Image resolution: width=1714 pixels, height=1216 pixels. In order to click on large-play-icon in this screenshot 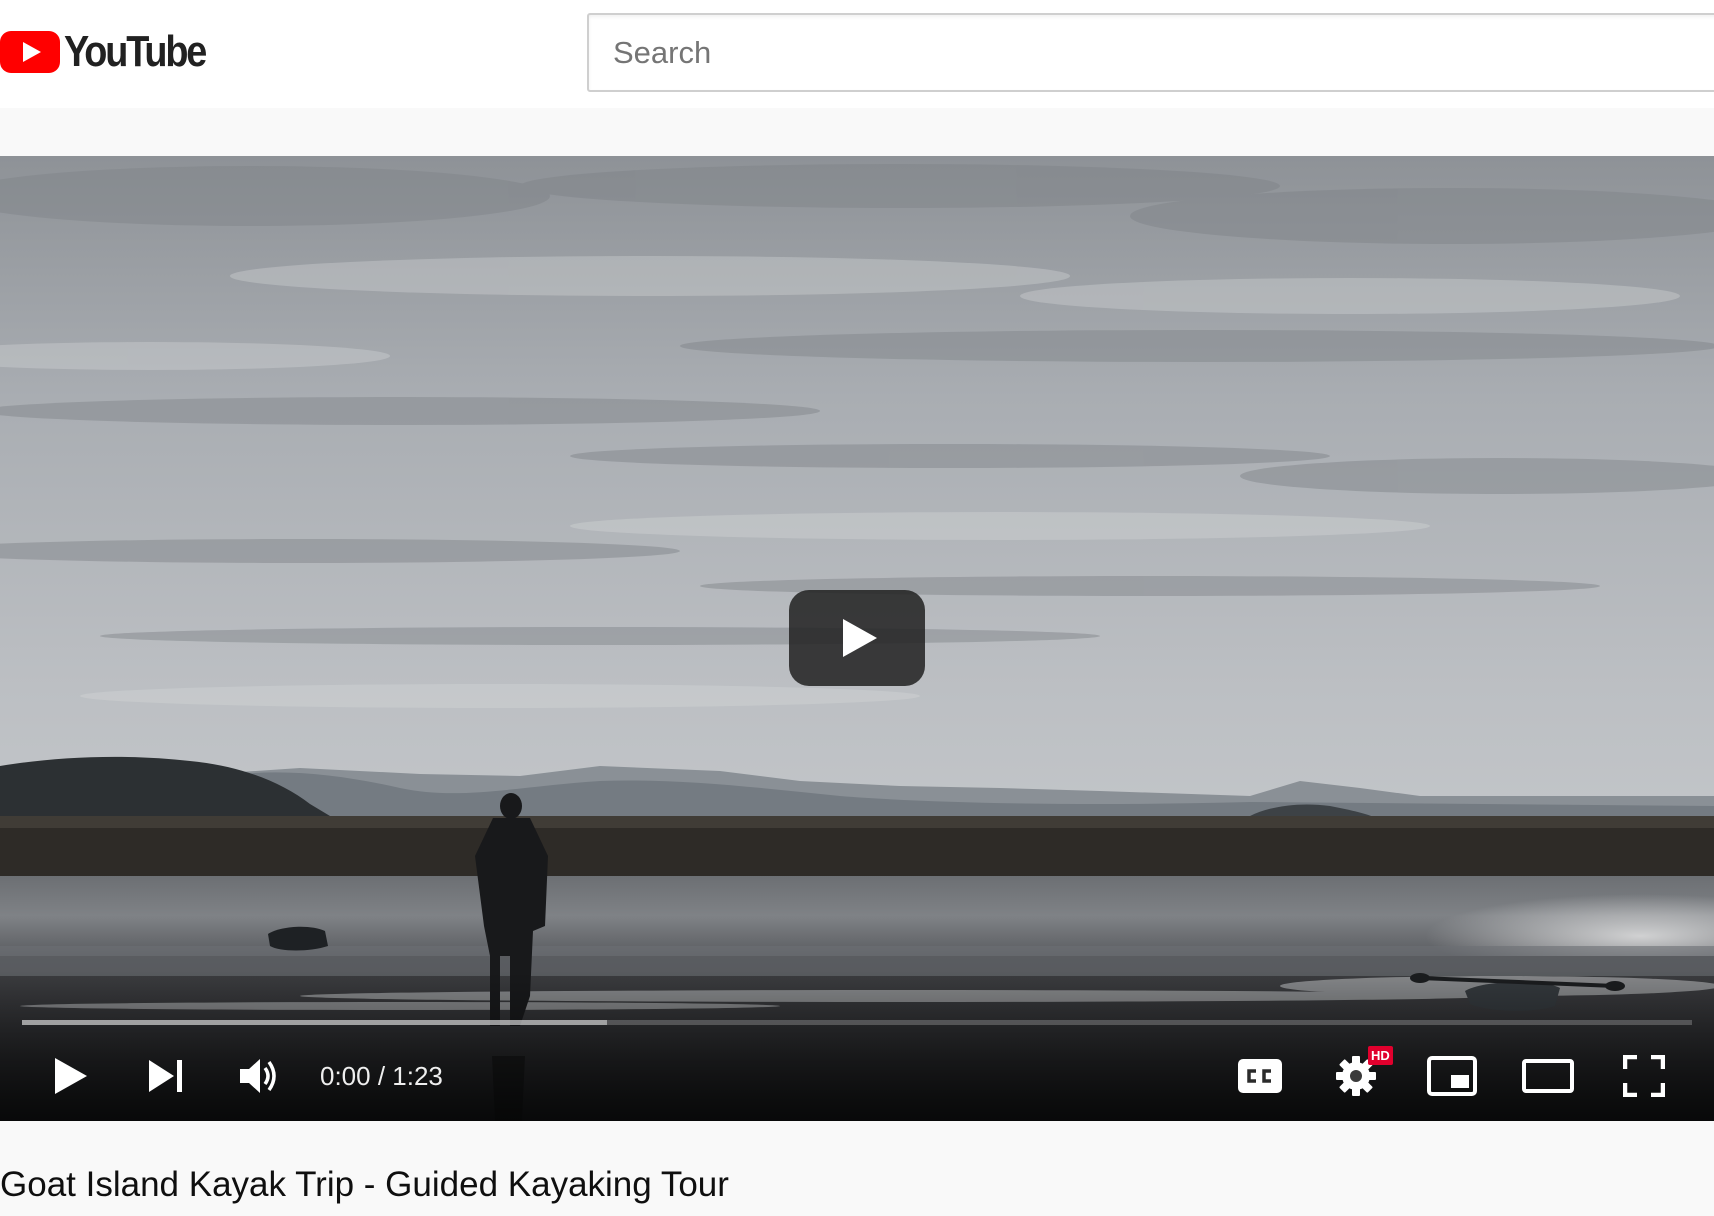, I will do `click(857, 638)`.